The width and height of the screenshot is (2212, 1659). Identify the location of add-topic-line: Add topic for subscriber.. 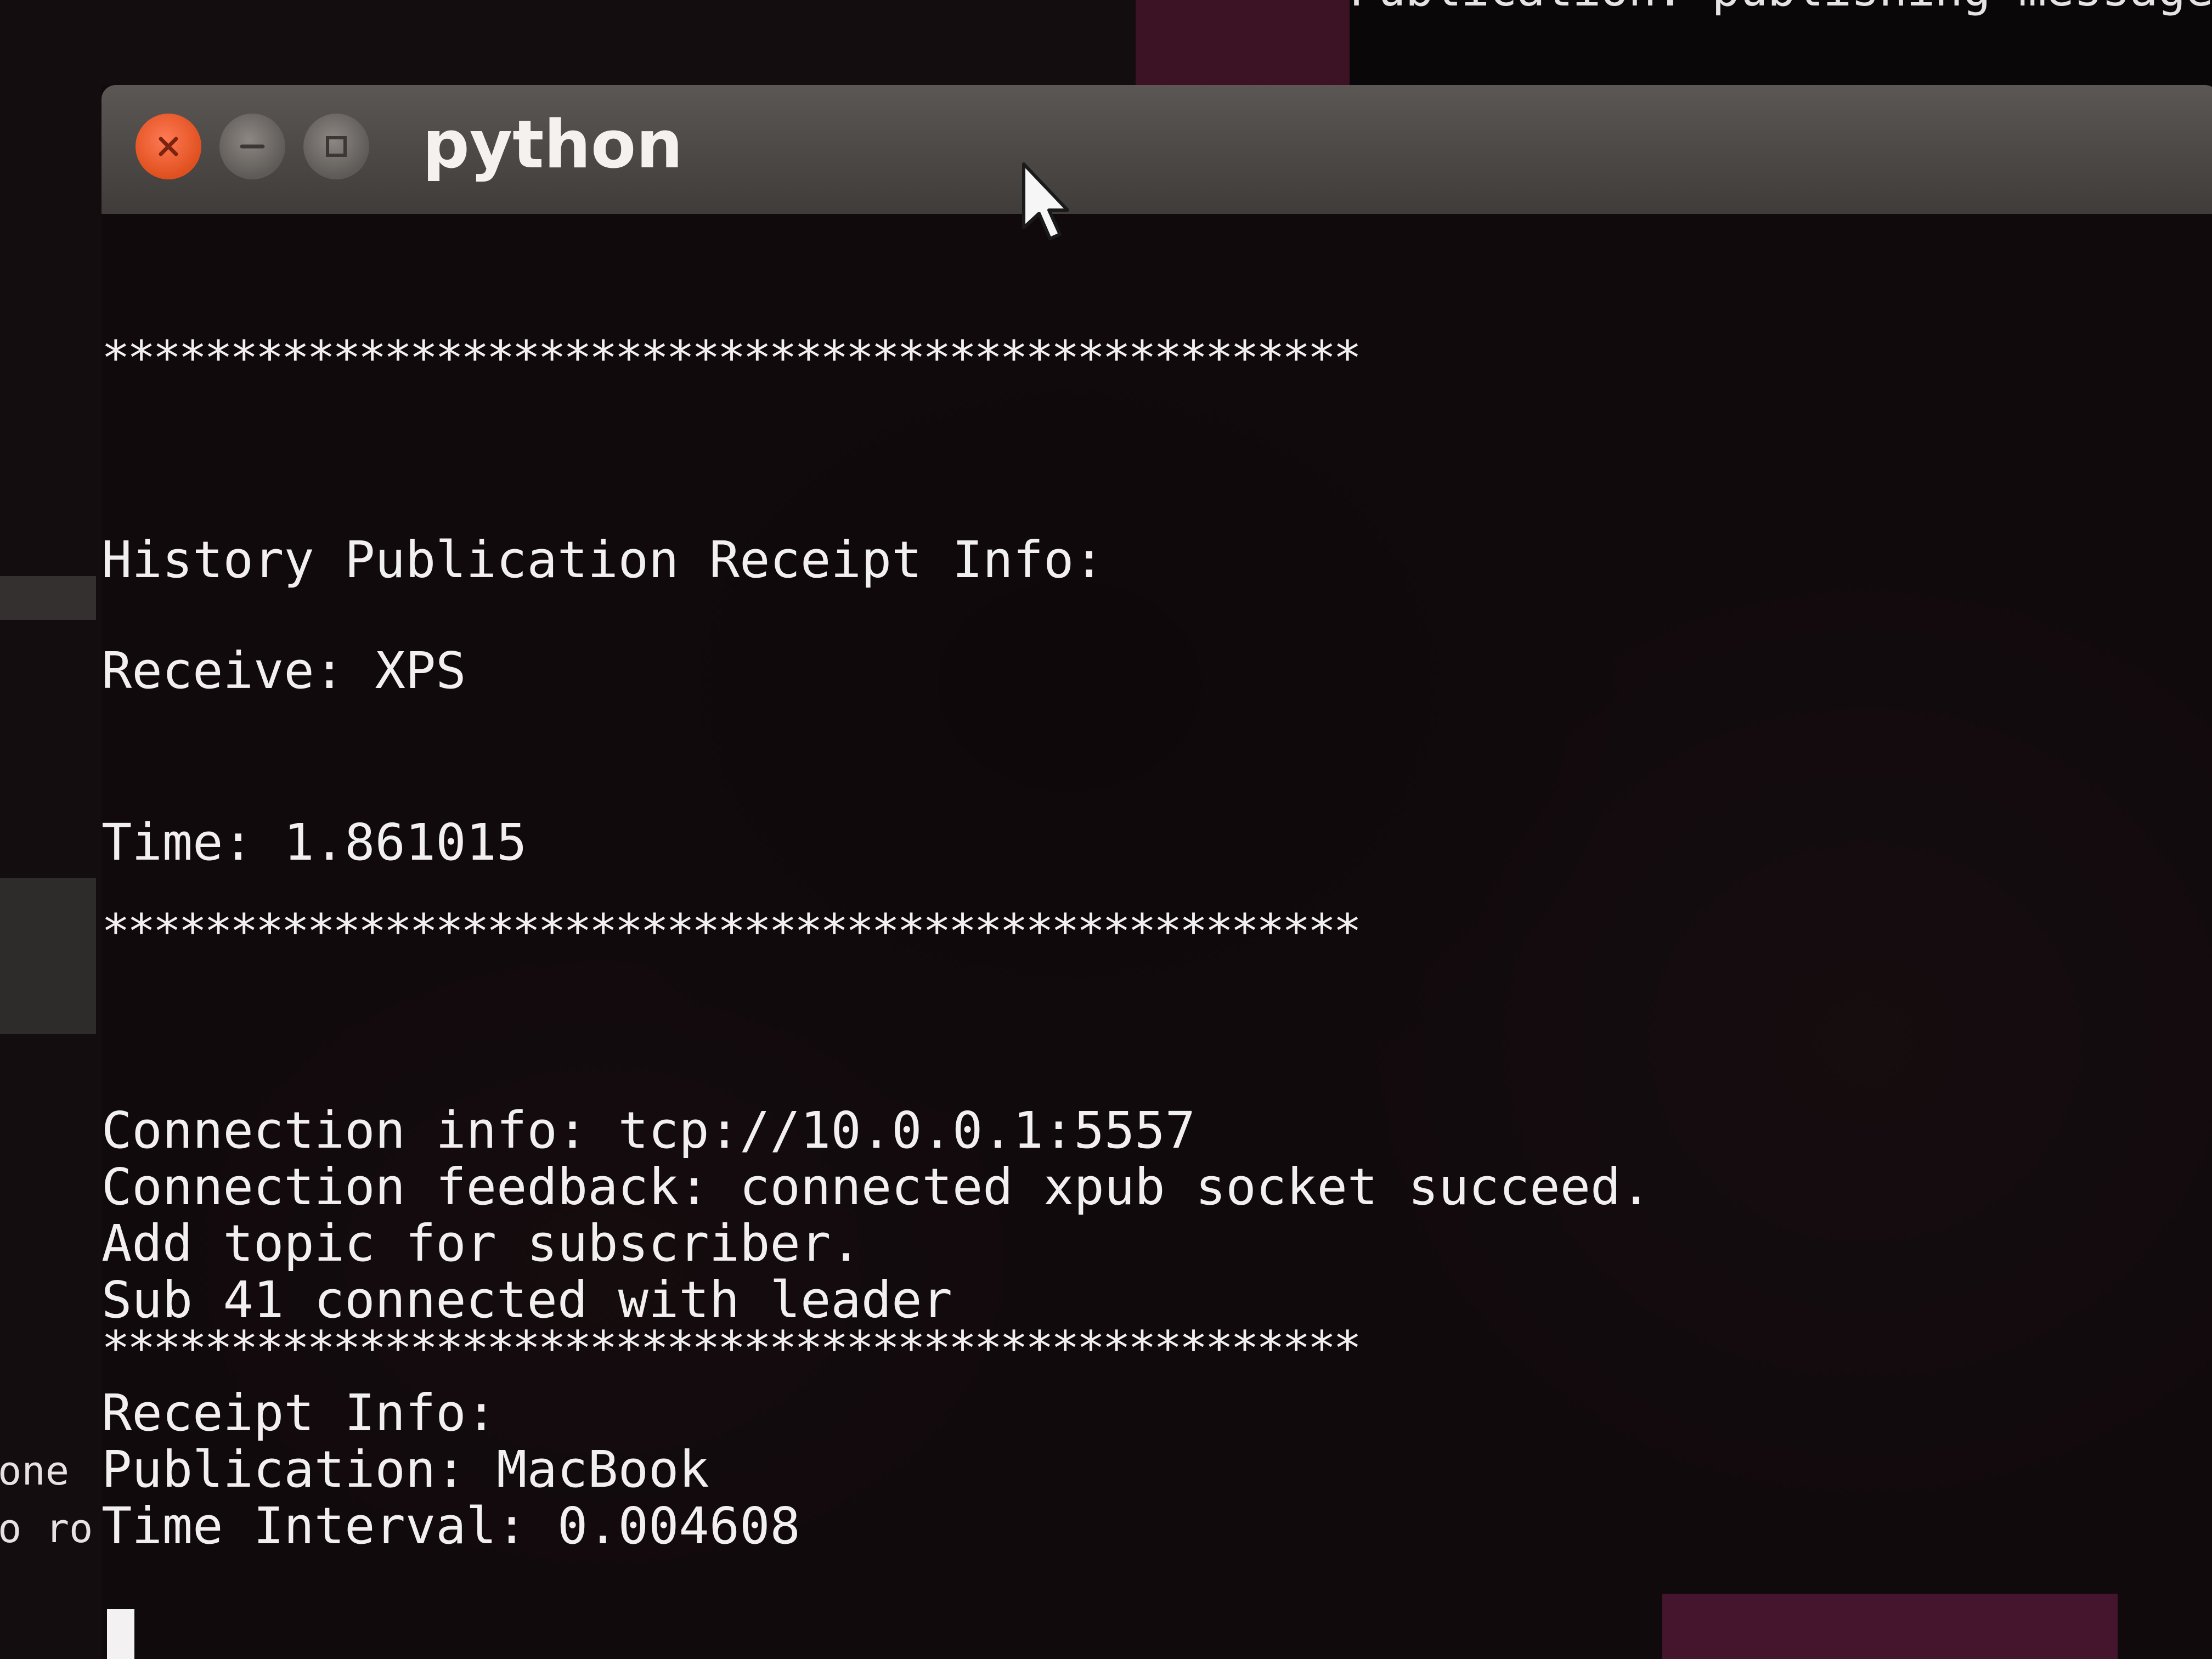
(481, 1243).